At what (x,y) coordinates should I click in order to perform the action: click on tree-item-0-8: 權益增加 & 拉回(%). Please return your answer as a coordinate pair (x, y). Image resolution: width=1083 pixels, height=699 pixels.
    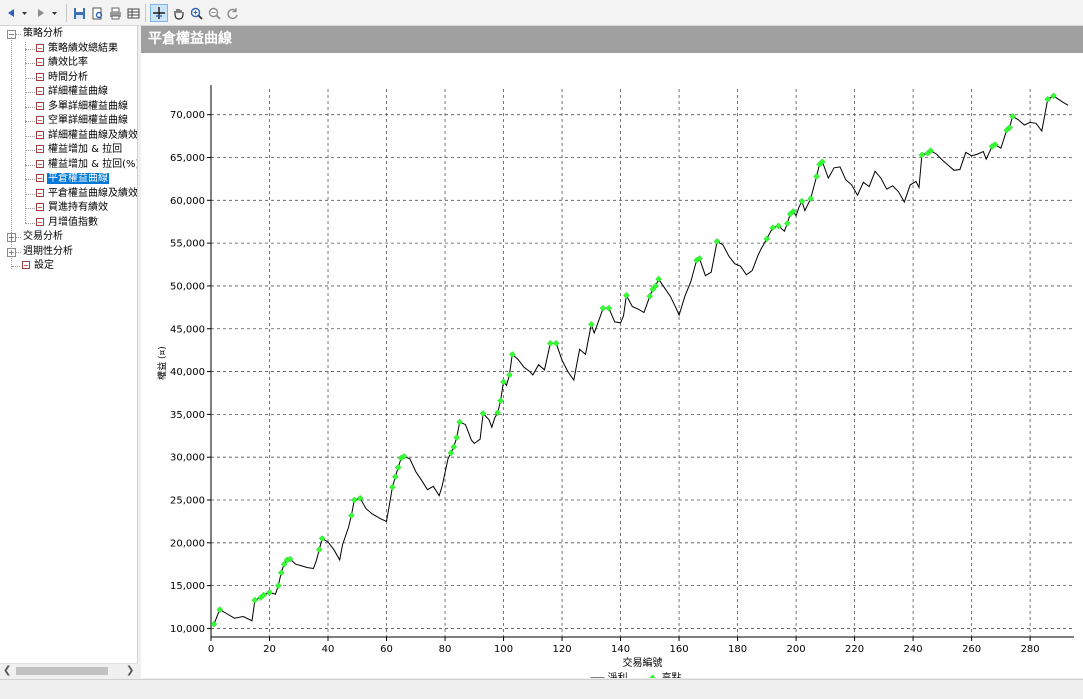
    Looking at the image, I should click on (87, 165).